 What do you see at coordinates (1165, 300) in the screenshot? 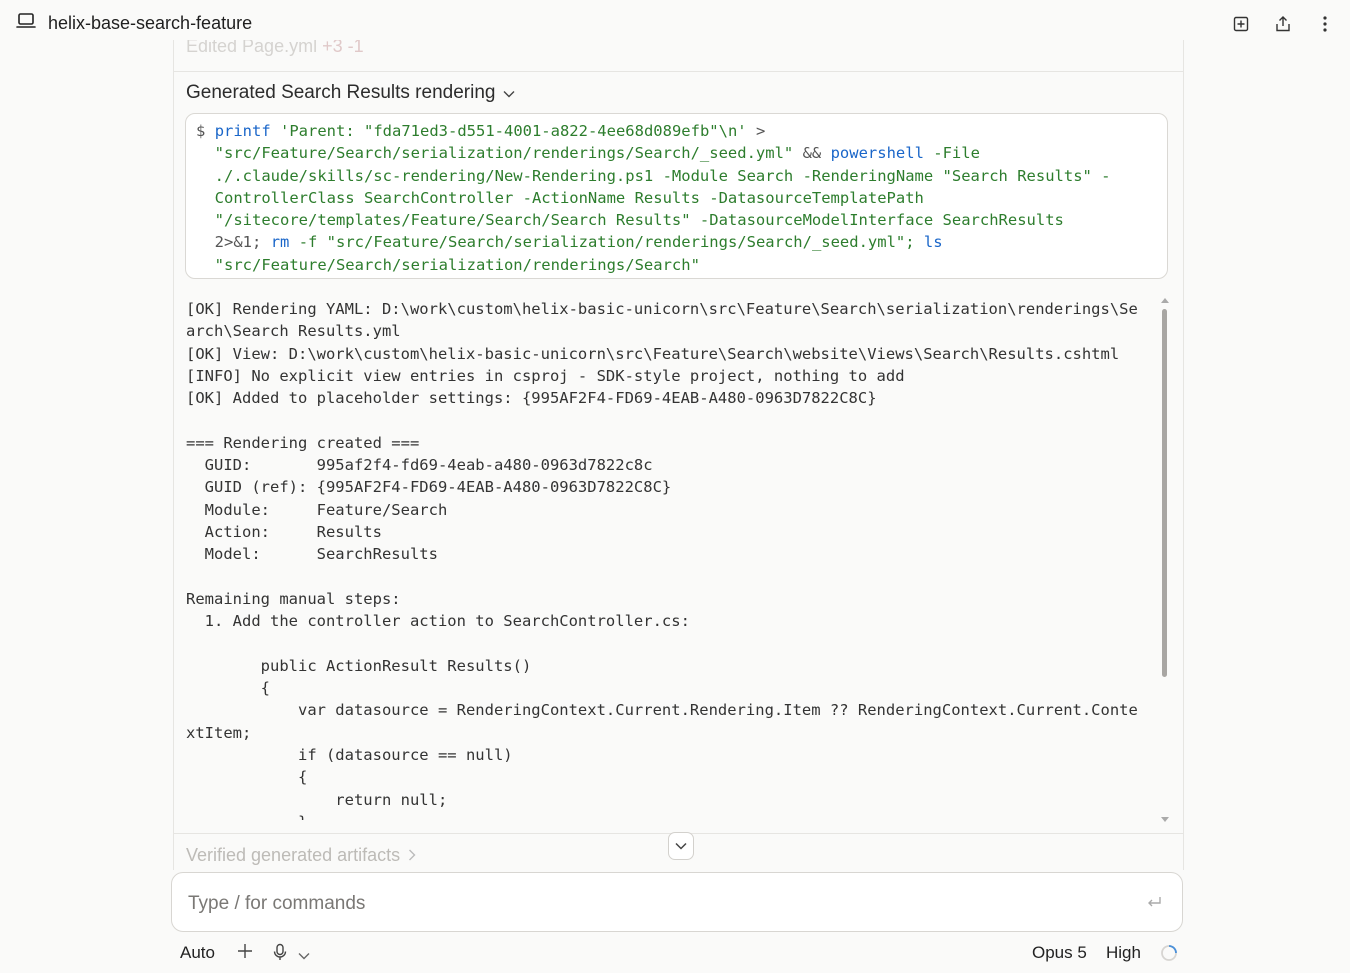
I see `scroll-up-arrow` at bounding box center [1165, 300].